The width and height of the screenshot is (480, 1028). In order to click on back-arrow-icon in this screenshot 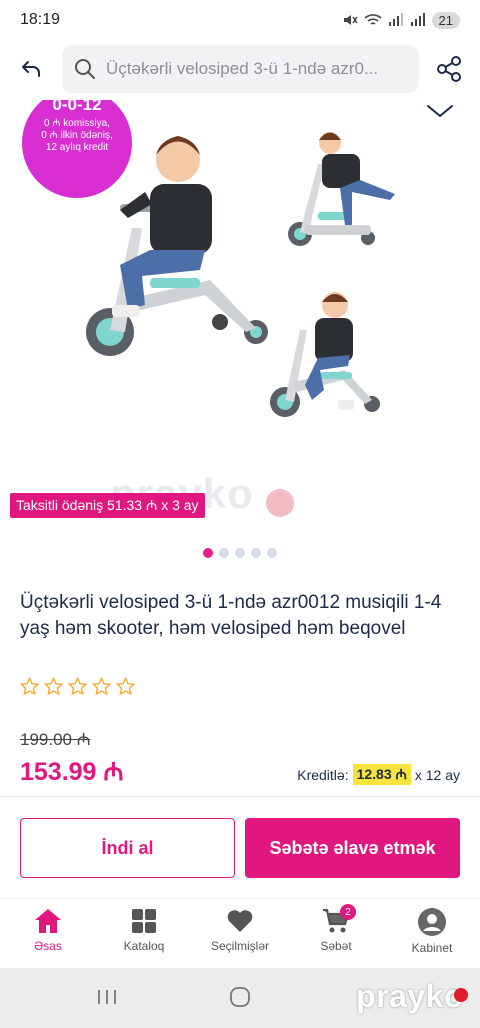, I will do `click(31, 69)`.